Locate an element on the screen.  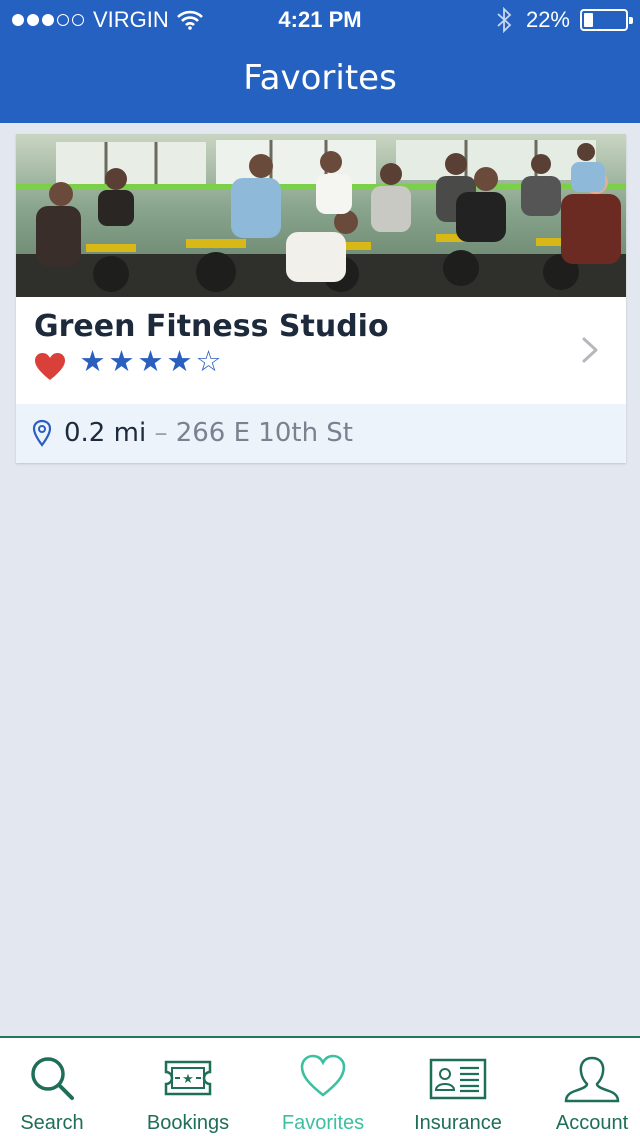
top-bar: VIRGIN 4:21 PM 22% Favorites is located at coordinates (320, 61).